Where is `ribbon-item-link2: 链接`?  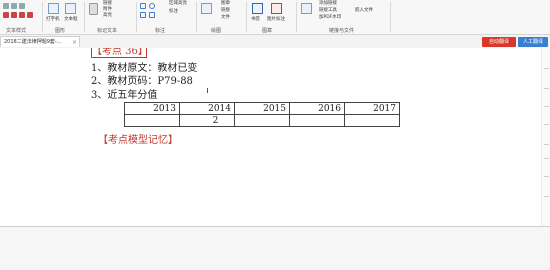 ribbon-item-link2: 链接 is located at coordinates (225, 11).